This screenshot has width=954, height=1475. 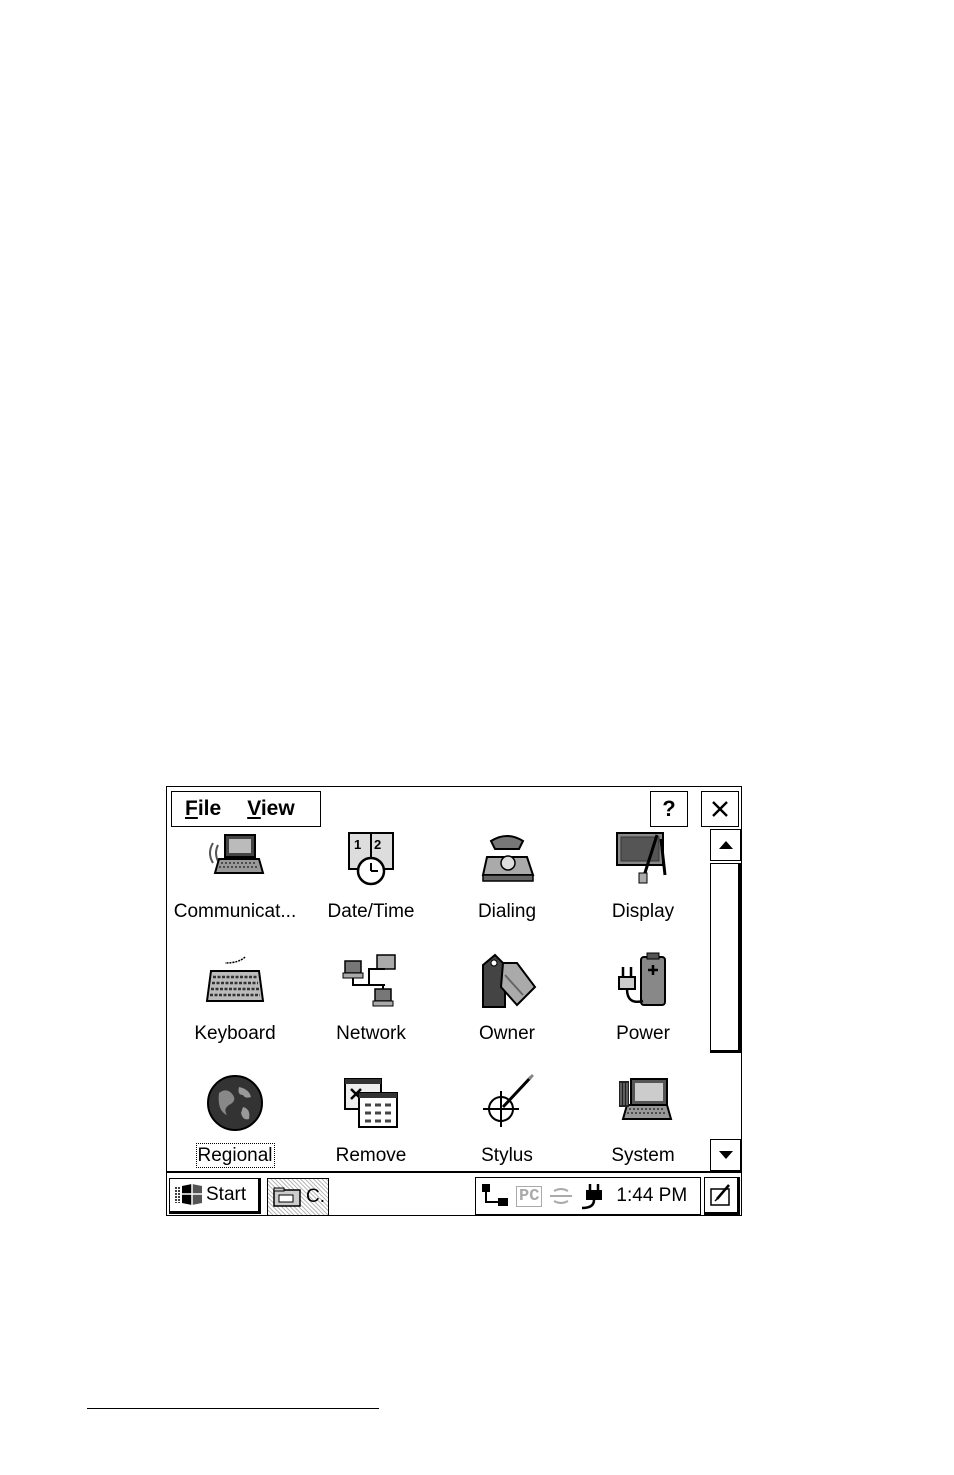 What do you see at coordinates (508, 858) in the screenshot?
I see `telephone-icon` at bounding box center [508, 858].